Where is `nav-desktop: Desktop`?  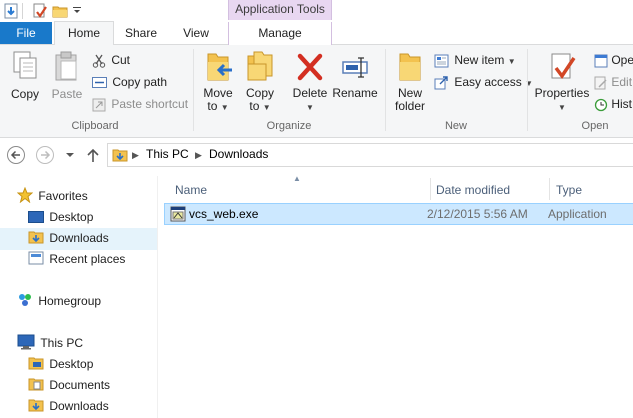 nav-desktop: Desktop is located at coordinates (60, 217).